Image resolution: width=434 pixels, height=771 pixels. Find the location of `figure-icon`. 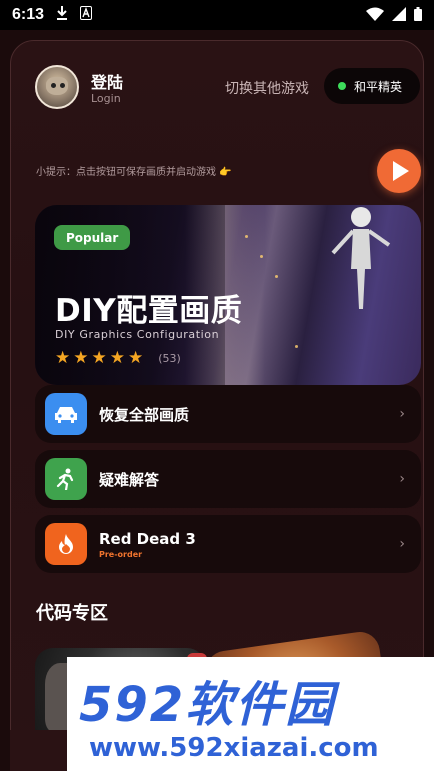

figure-icon is located at coordinates (361, 258).